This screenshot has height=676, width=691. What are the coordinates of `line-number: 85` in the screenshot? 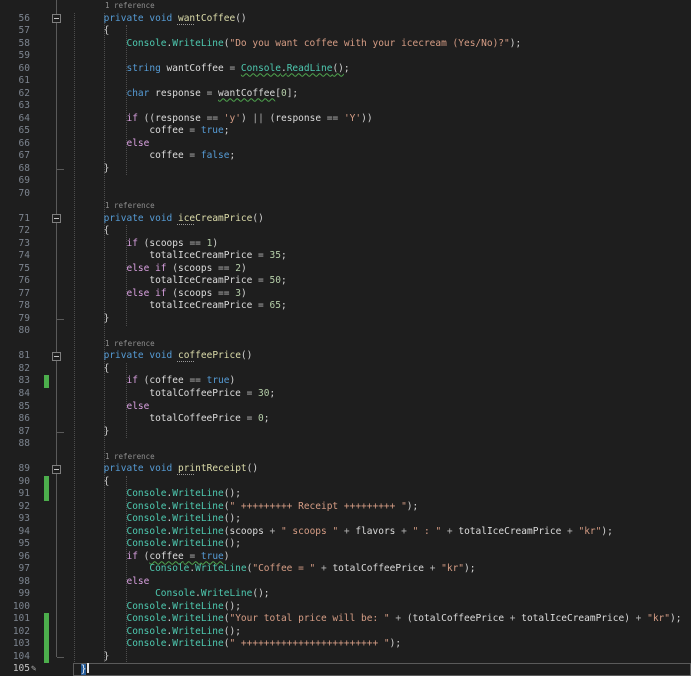 It's located at (15, 407).